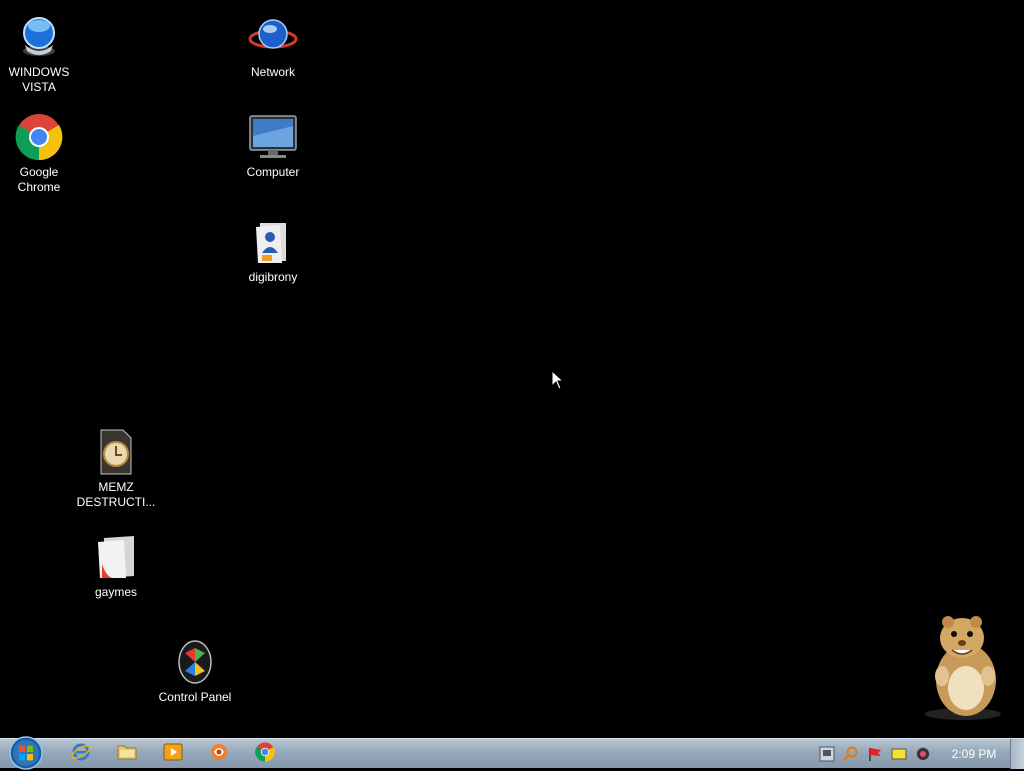  What do you see at coordinates (827, 754) in the screenshot?
I see `network-tray-icon` at bounding box center [827, 754].